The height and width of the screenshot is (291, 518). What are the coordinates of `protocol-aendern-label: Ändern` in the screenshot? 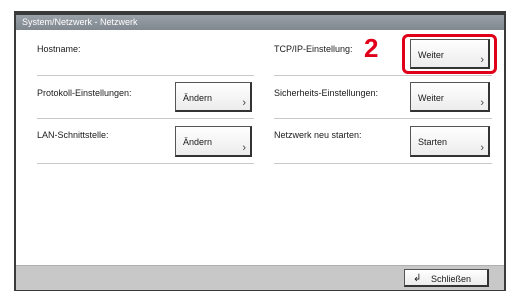 It's located at (198, 98).